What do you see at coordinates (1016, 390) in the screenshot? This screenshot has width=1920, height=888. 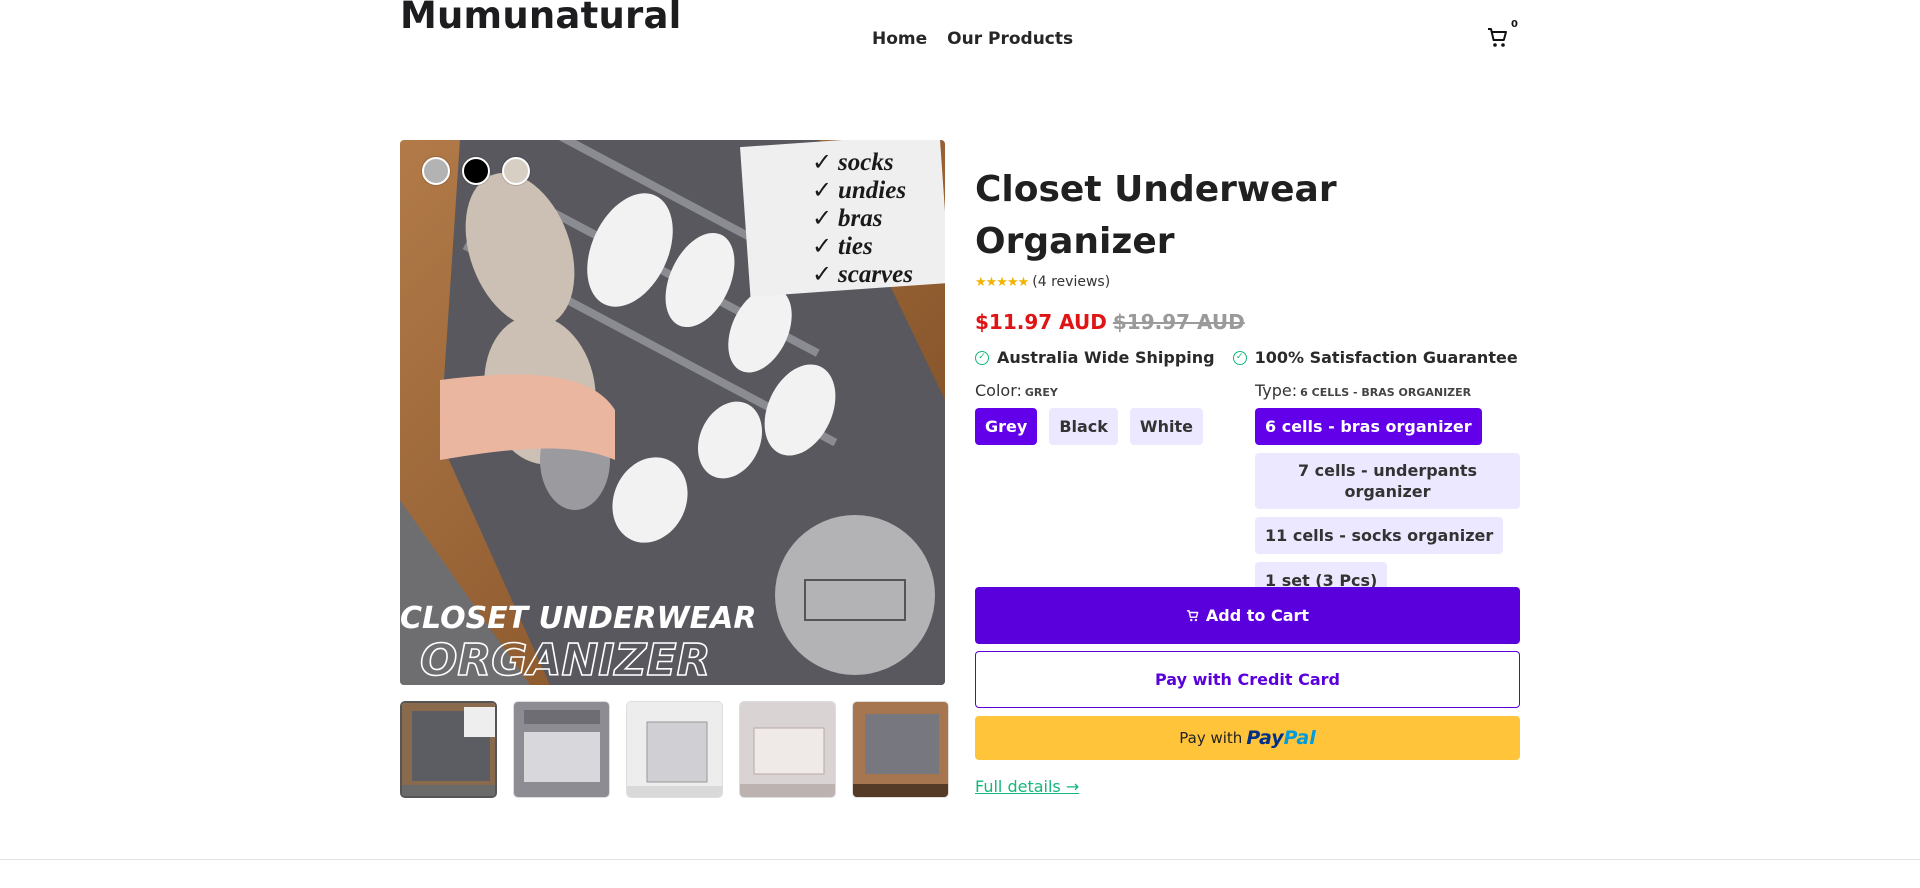 I see `color-option-label: Color: GREY` at bounding box center [1016, 390].